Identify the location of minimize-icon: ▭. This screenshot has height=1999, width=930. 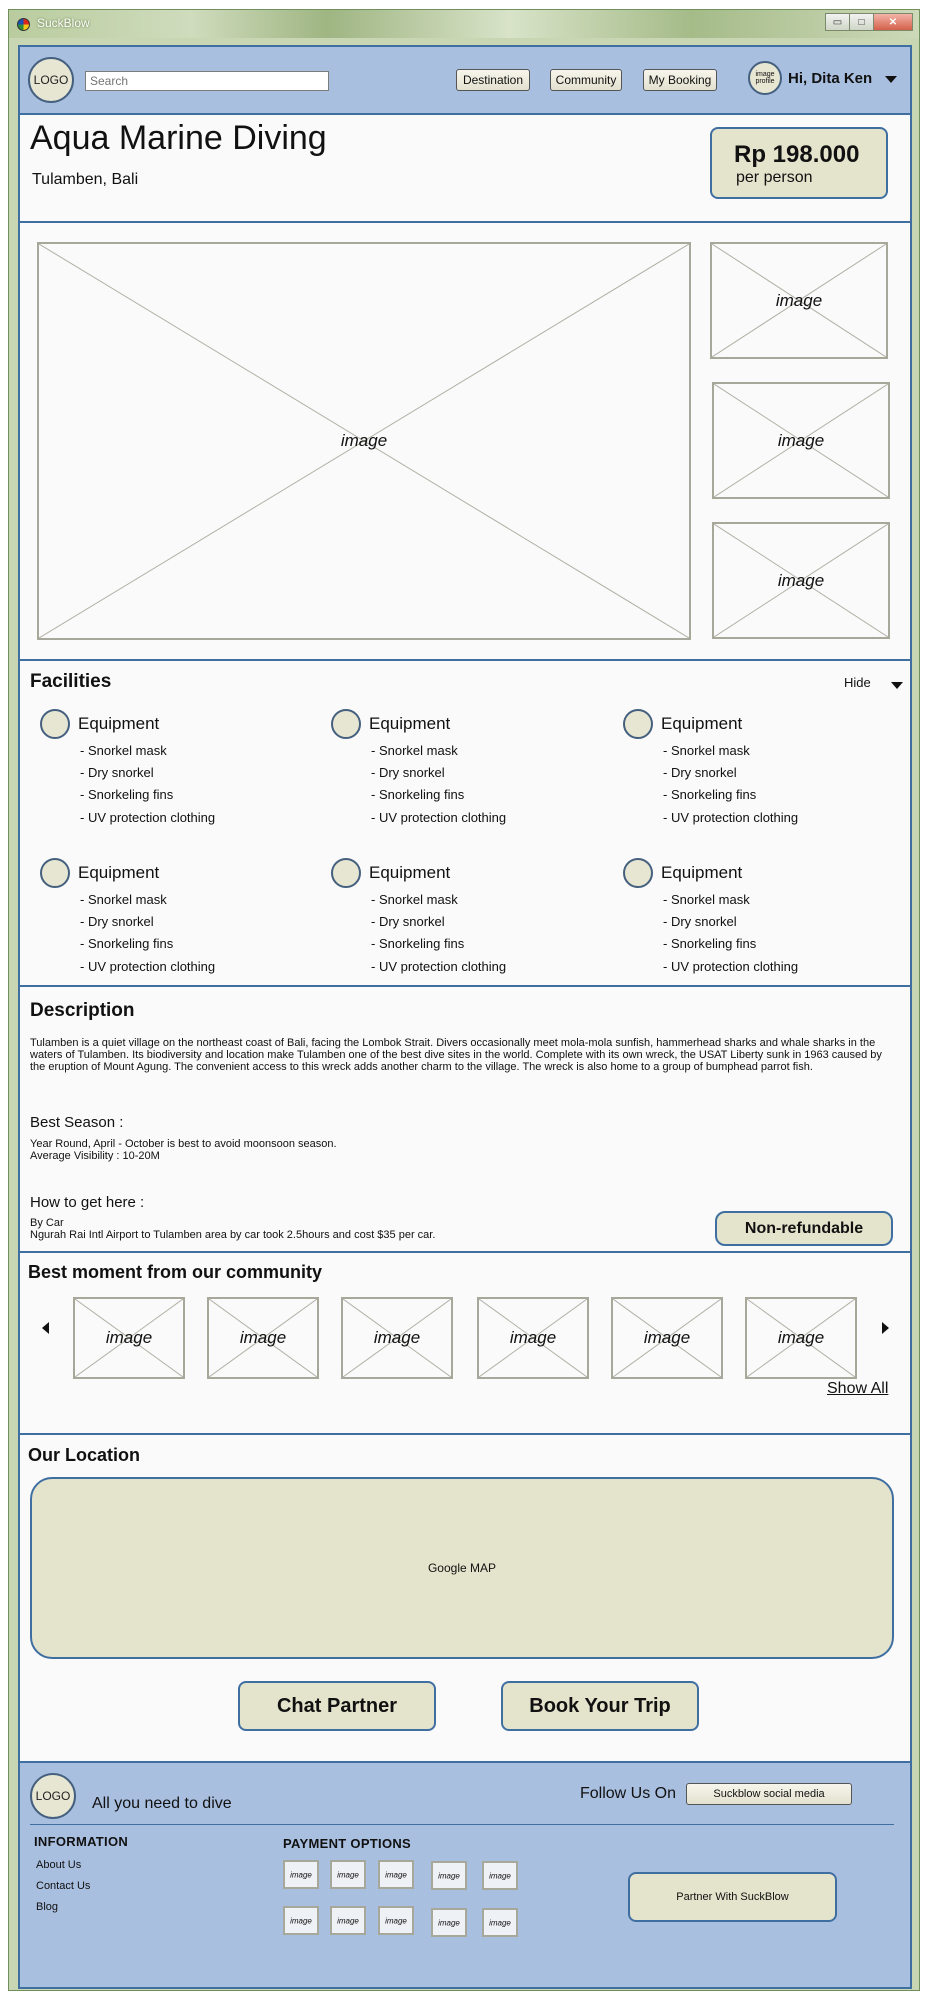
(837, 22).